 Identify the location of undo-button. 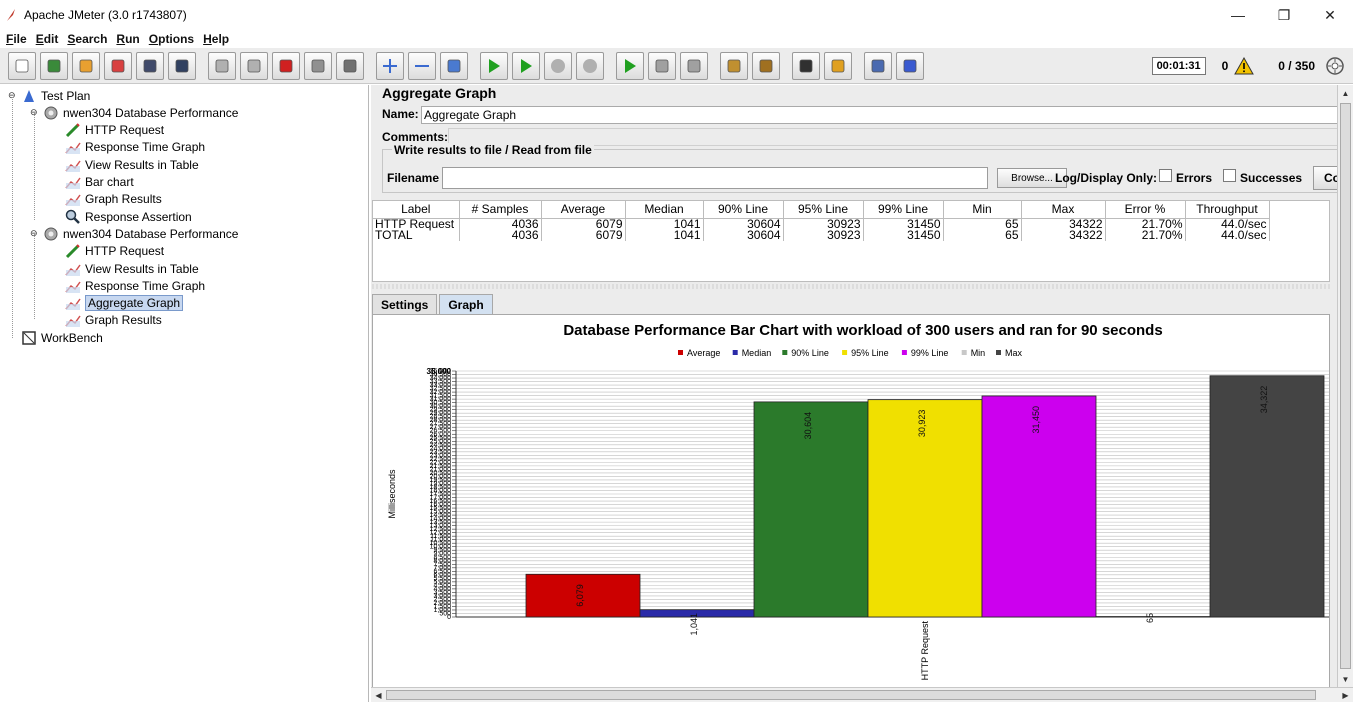
(222, 65).